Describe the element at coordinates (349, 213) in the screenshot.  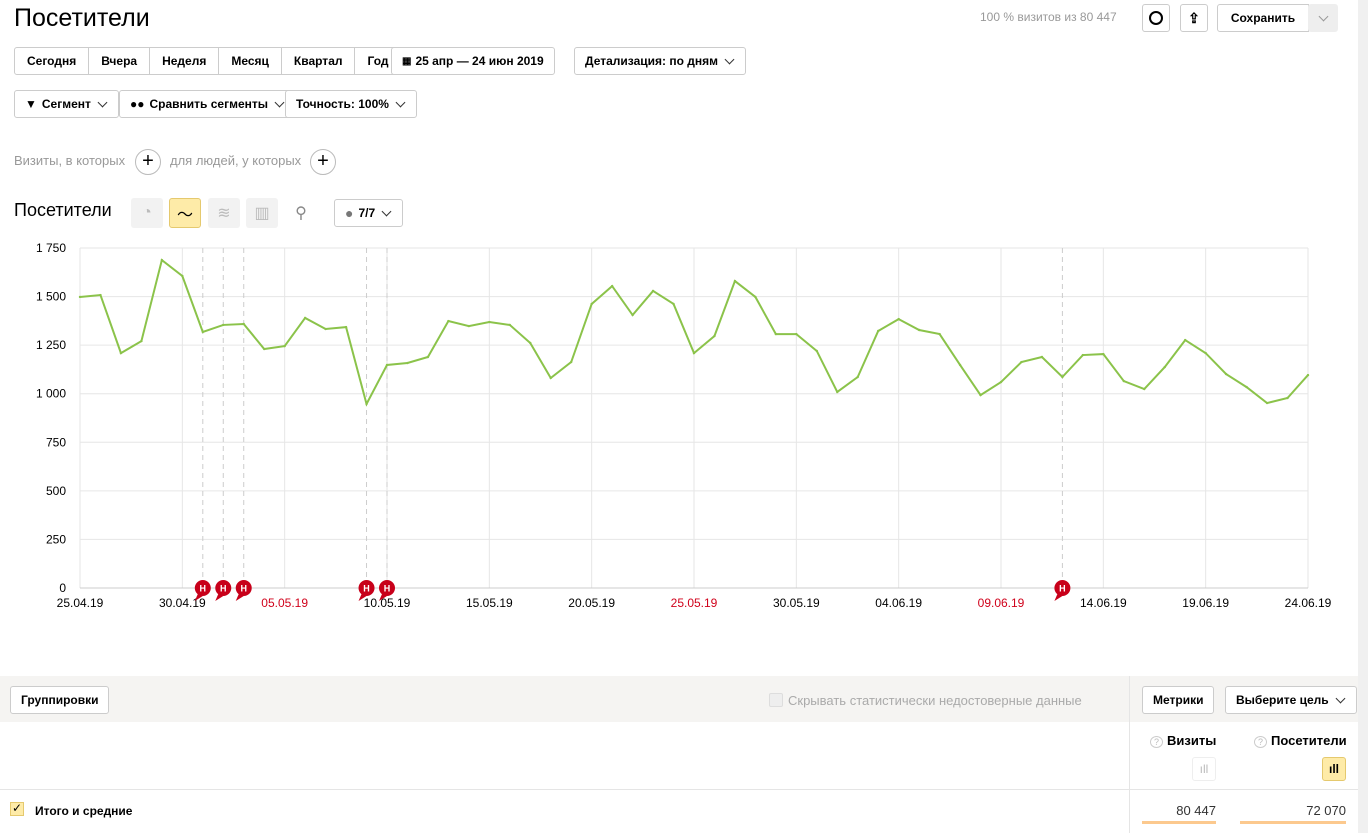
I see `comment-icon: ●` at that location.